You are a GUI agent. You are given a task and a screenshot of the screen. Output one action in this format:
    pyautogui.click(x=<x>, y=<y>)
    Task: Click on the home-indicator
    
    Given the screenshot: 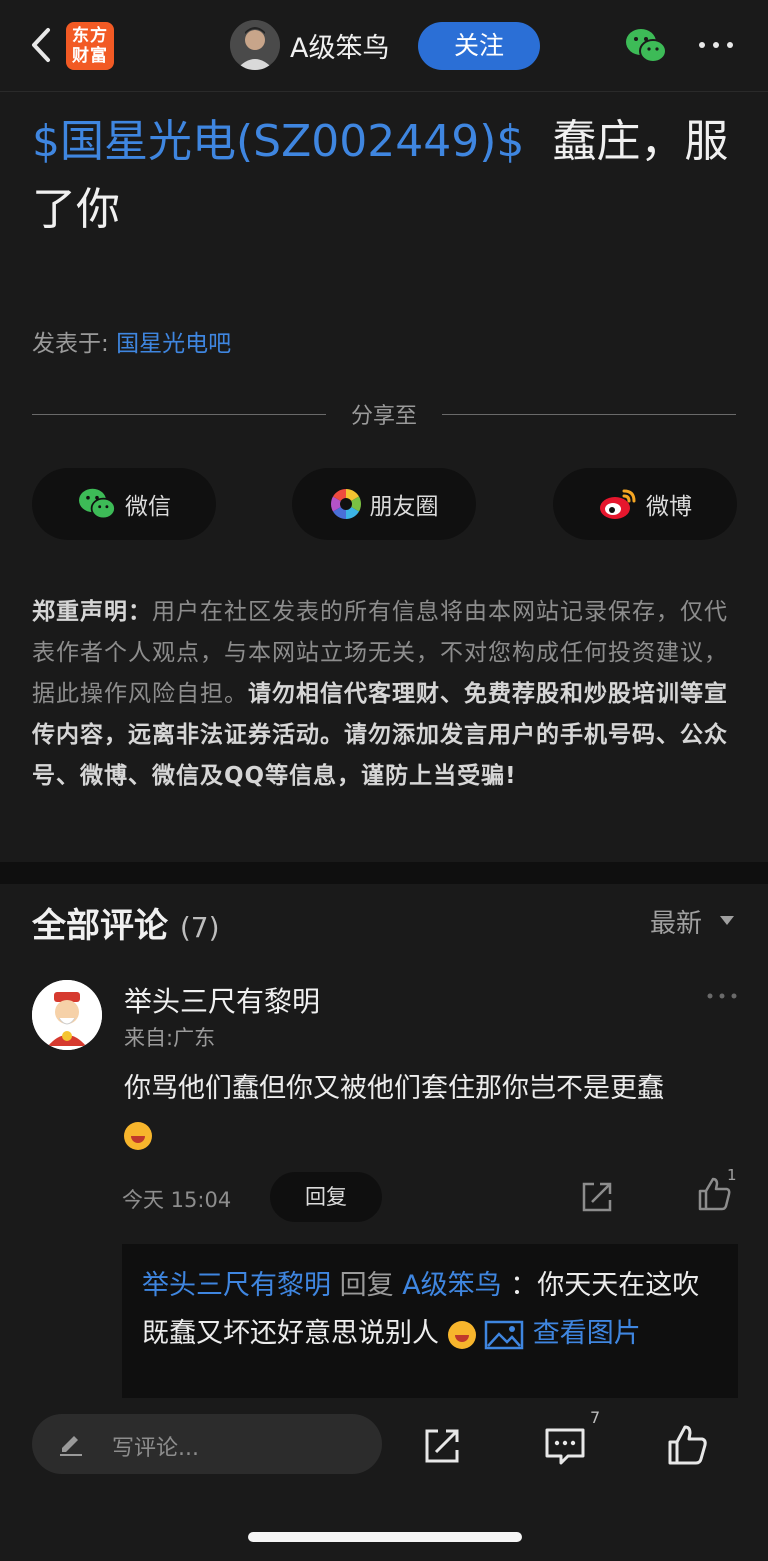 What is the action you would take?
    pyautogui.click(x=385, y=1537)
    